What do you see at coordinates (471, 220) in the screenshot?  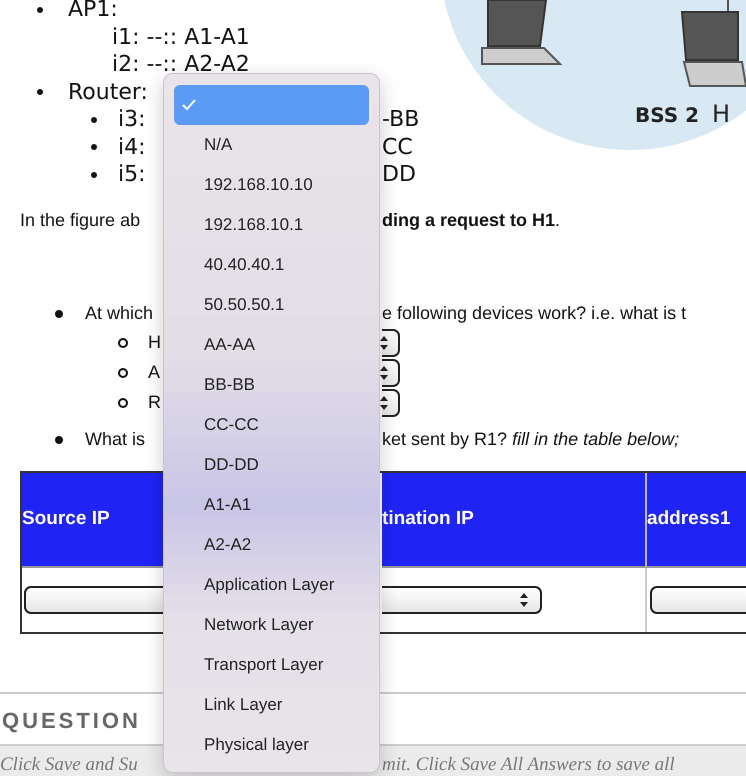 I see `paragraph-text: ding a request to H1.` at bounding box center [471, 220].